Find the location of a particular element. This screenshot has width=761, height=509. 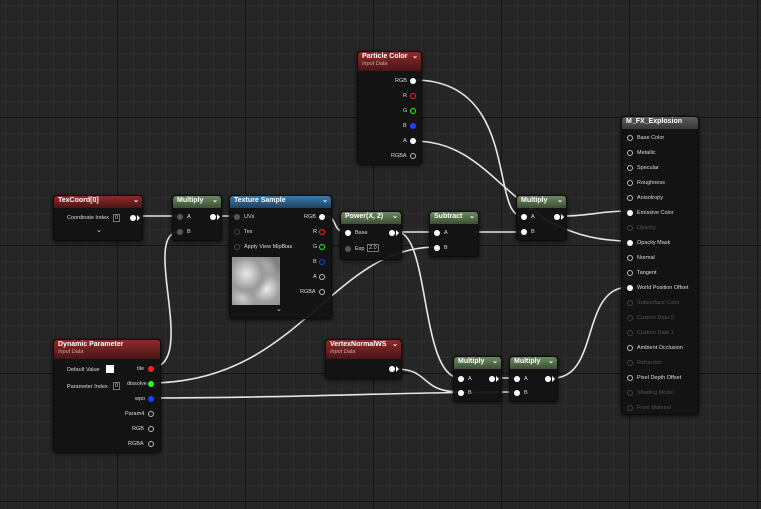

multiply2-output-pin is located at coordinates (557, 217).